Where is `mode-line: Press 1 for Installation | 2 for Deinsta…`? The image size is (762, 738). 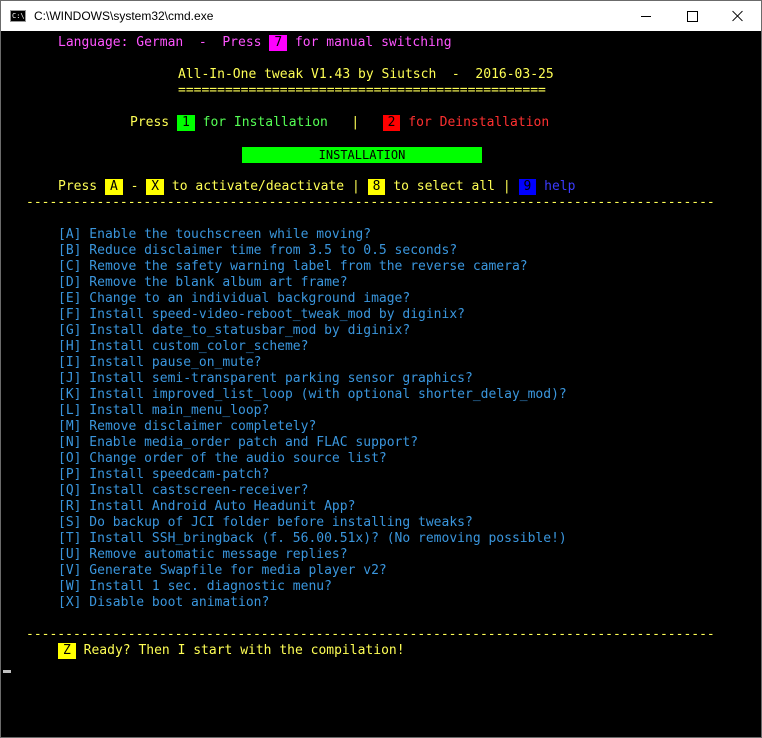 mode-line: Press 1 for Installation | 2 for Deinsta… is located at coordinates (339, 123).